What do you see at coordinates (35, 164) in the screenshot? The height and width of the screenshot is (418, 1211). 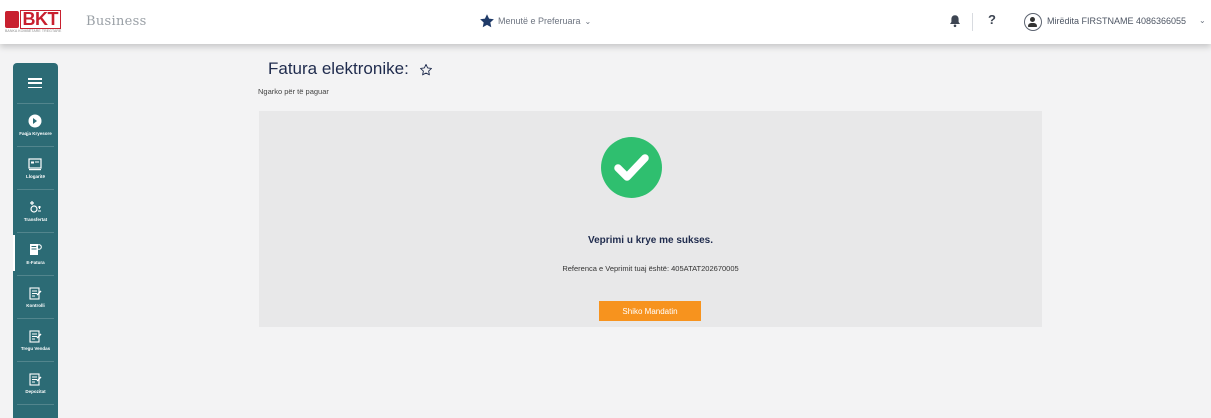 I see `accounts-icon` at bounding box center [35, 164].